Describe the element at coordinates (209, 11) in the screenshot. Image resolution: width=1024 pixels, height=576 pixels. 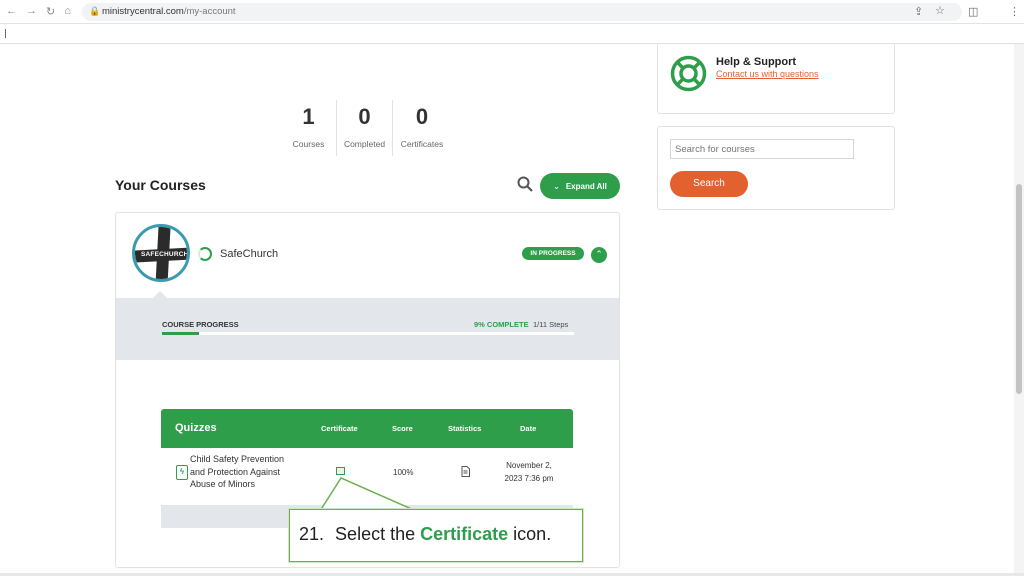
I see `url-path: /my-account` at that location.